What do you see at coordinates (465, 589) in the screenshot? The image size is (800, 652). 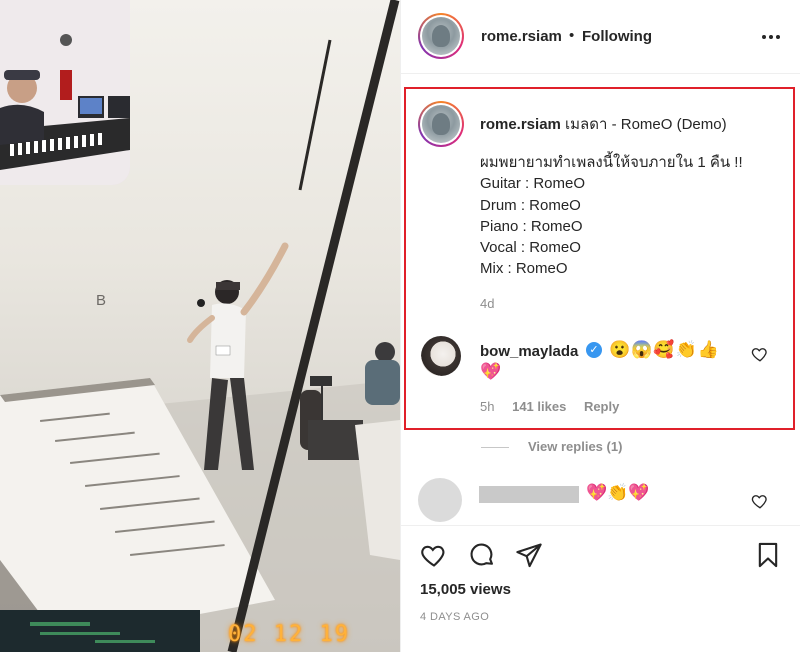 I see `view-count: 15,005 views` at bounding box center [465, 589].